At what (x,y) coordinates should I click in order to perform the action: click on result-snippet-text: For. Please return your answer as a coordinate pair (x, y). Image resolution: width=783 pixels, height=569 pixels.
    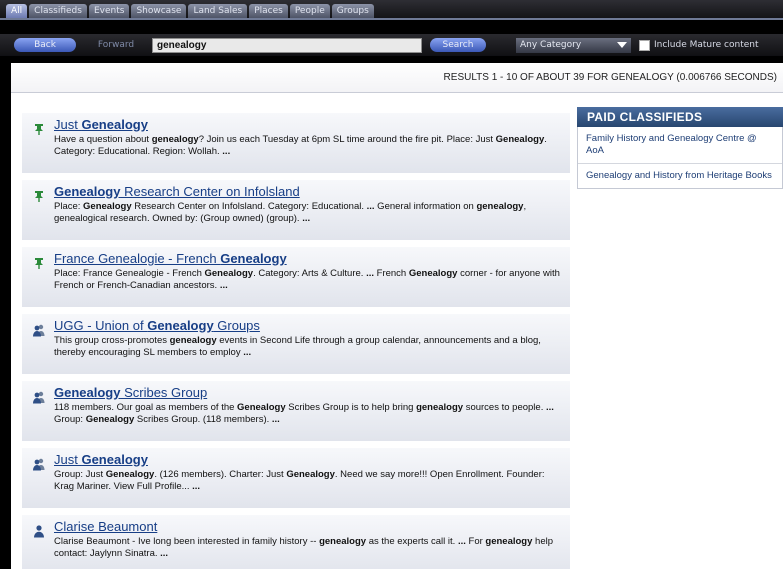
    Looking at the image, I should click on (475, 541).